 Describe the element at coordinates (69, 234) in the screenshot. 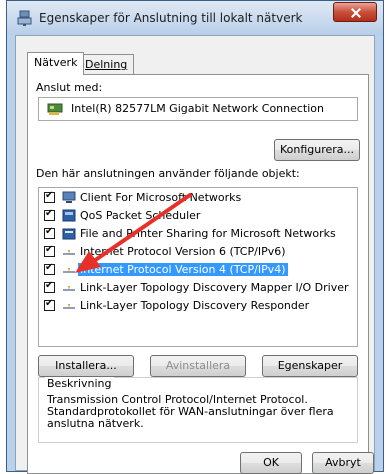

I see `sharing-icon` at that location.